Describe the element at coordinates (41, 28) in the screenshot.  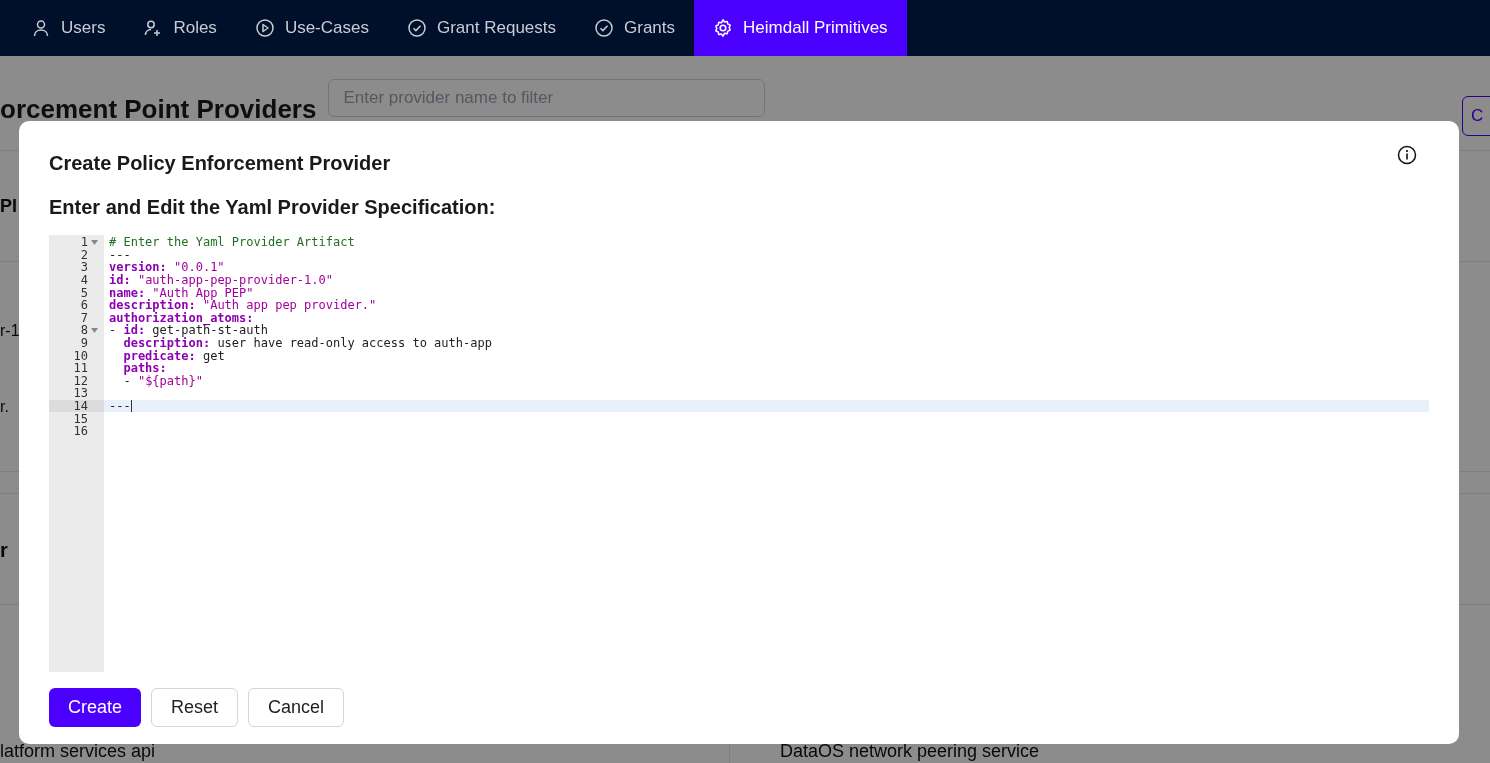
I see `user-icon` at that location.